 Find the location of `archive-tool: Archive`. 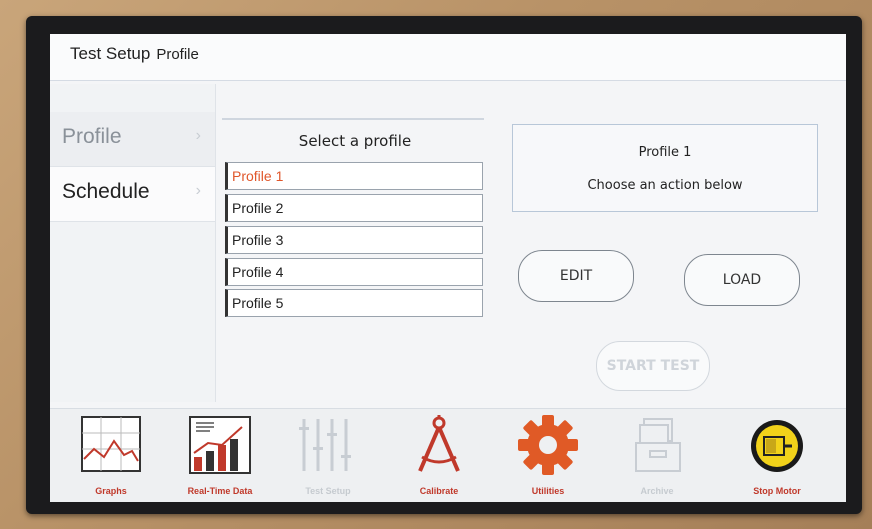

archive-tool: Archive is located at coordinates (657, 455).